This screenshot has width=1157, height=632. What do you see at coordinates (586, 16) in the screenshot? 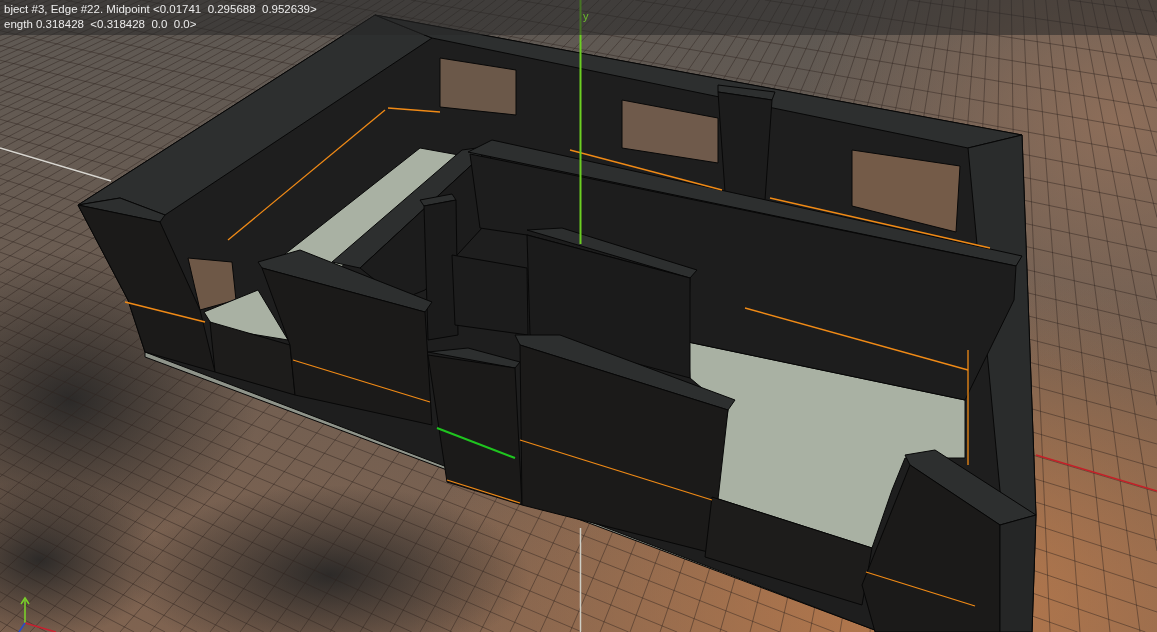
I see `y-axis-label: y` at bounding box center [586, 16].